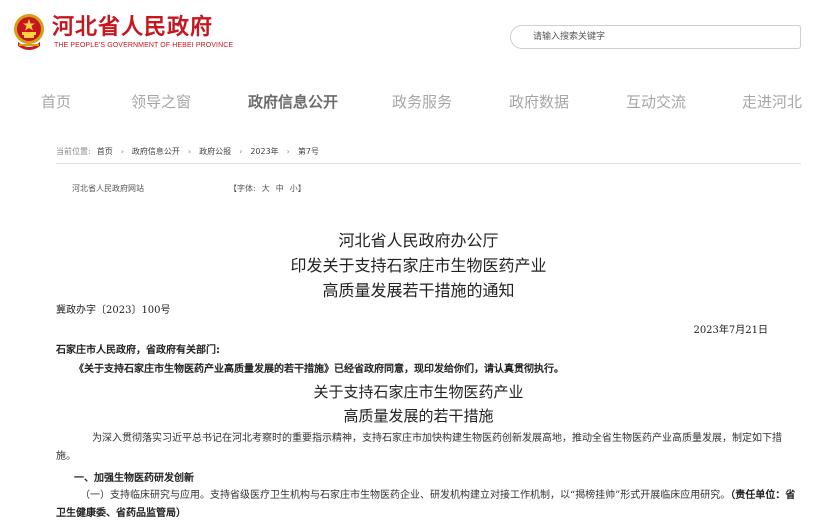 Image resolution: width=837 pixels, height=524 pixels. I want to click on article-source: 河北省人民政府网站, so click(108, 188).